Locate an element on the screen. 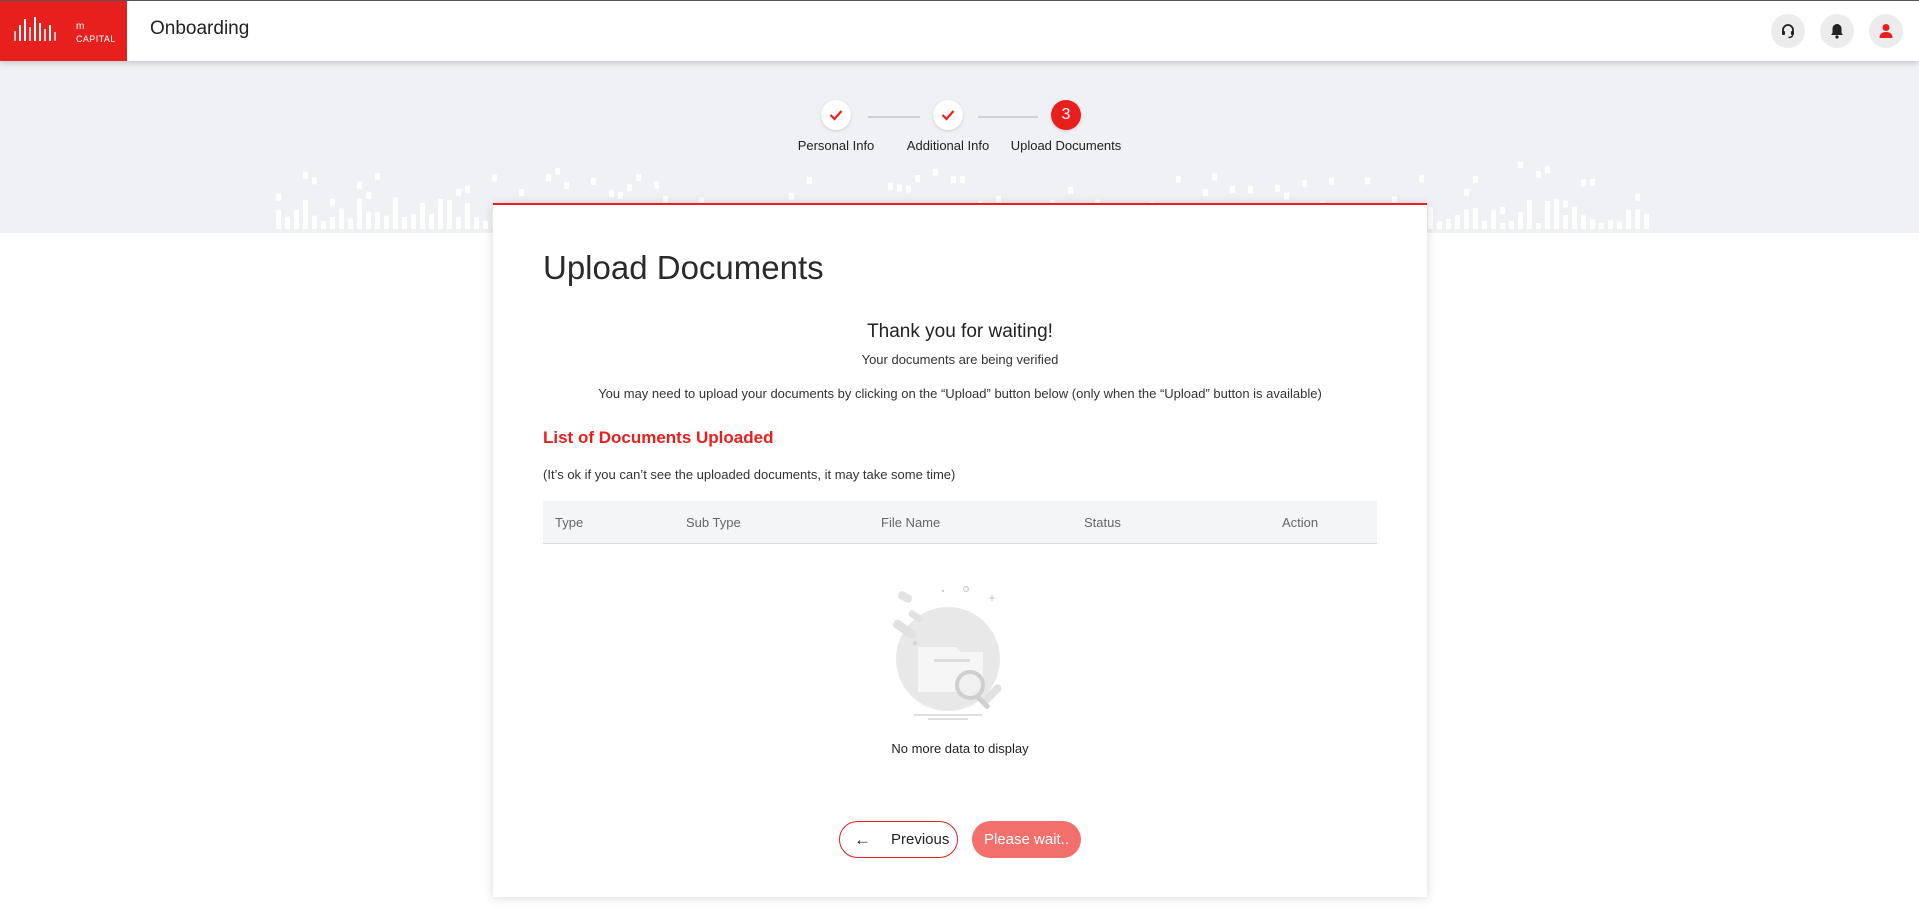 The width and height of the screenshot is (1919, 907). column-header-action: Action is located at coordinates (1300, 522).